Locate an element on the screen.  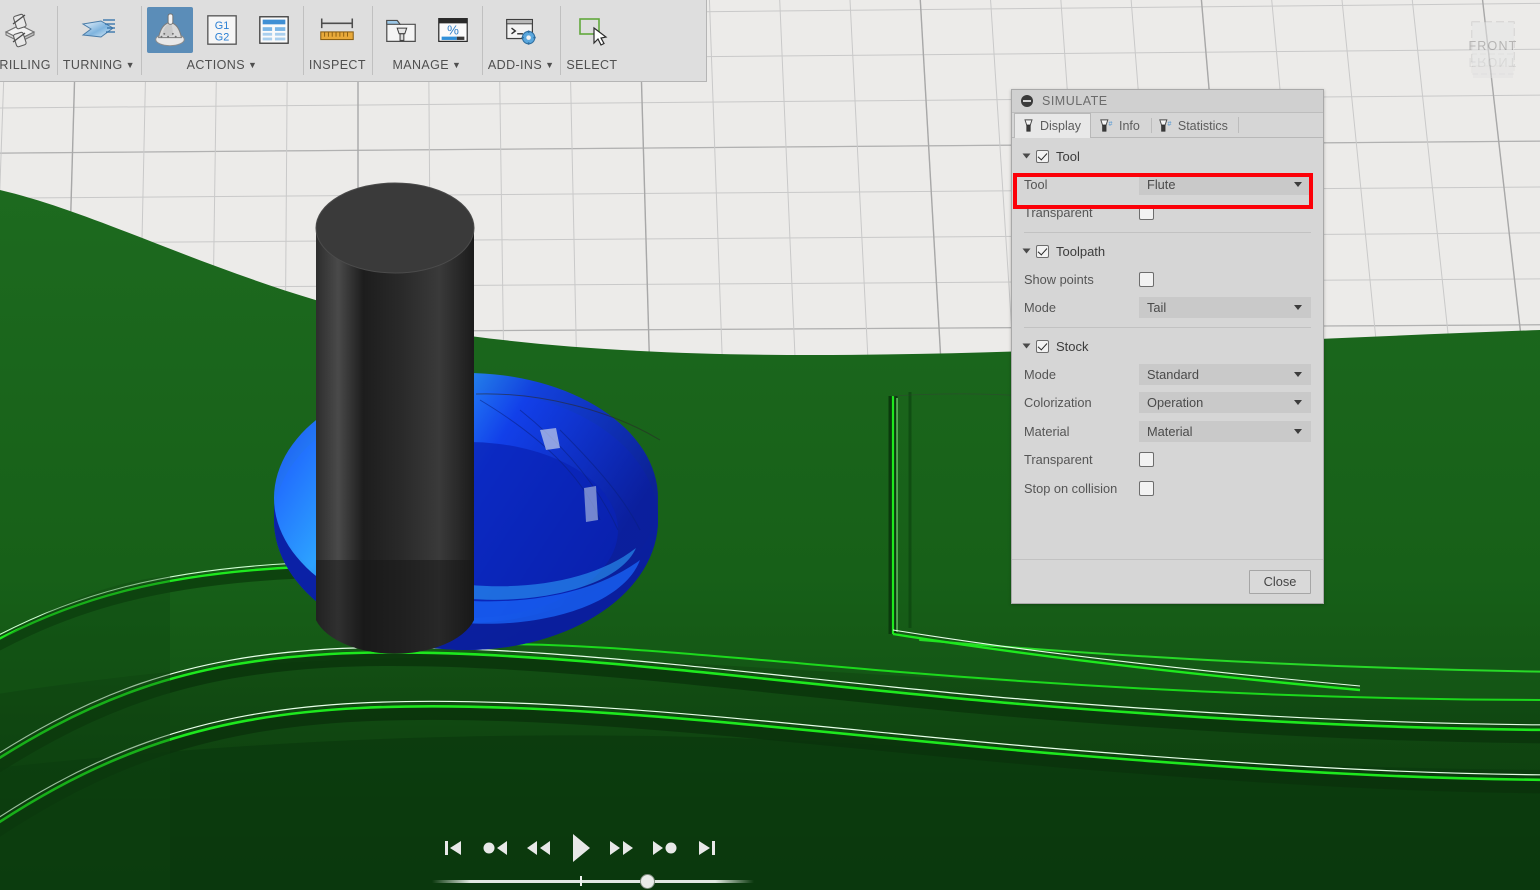
tool-library-button is located at coordinates (401, 30).